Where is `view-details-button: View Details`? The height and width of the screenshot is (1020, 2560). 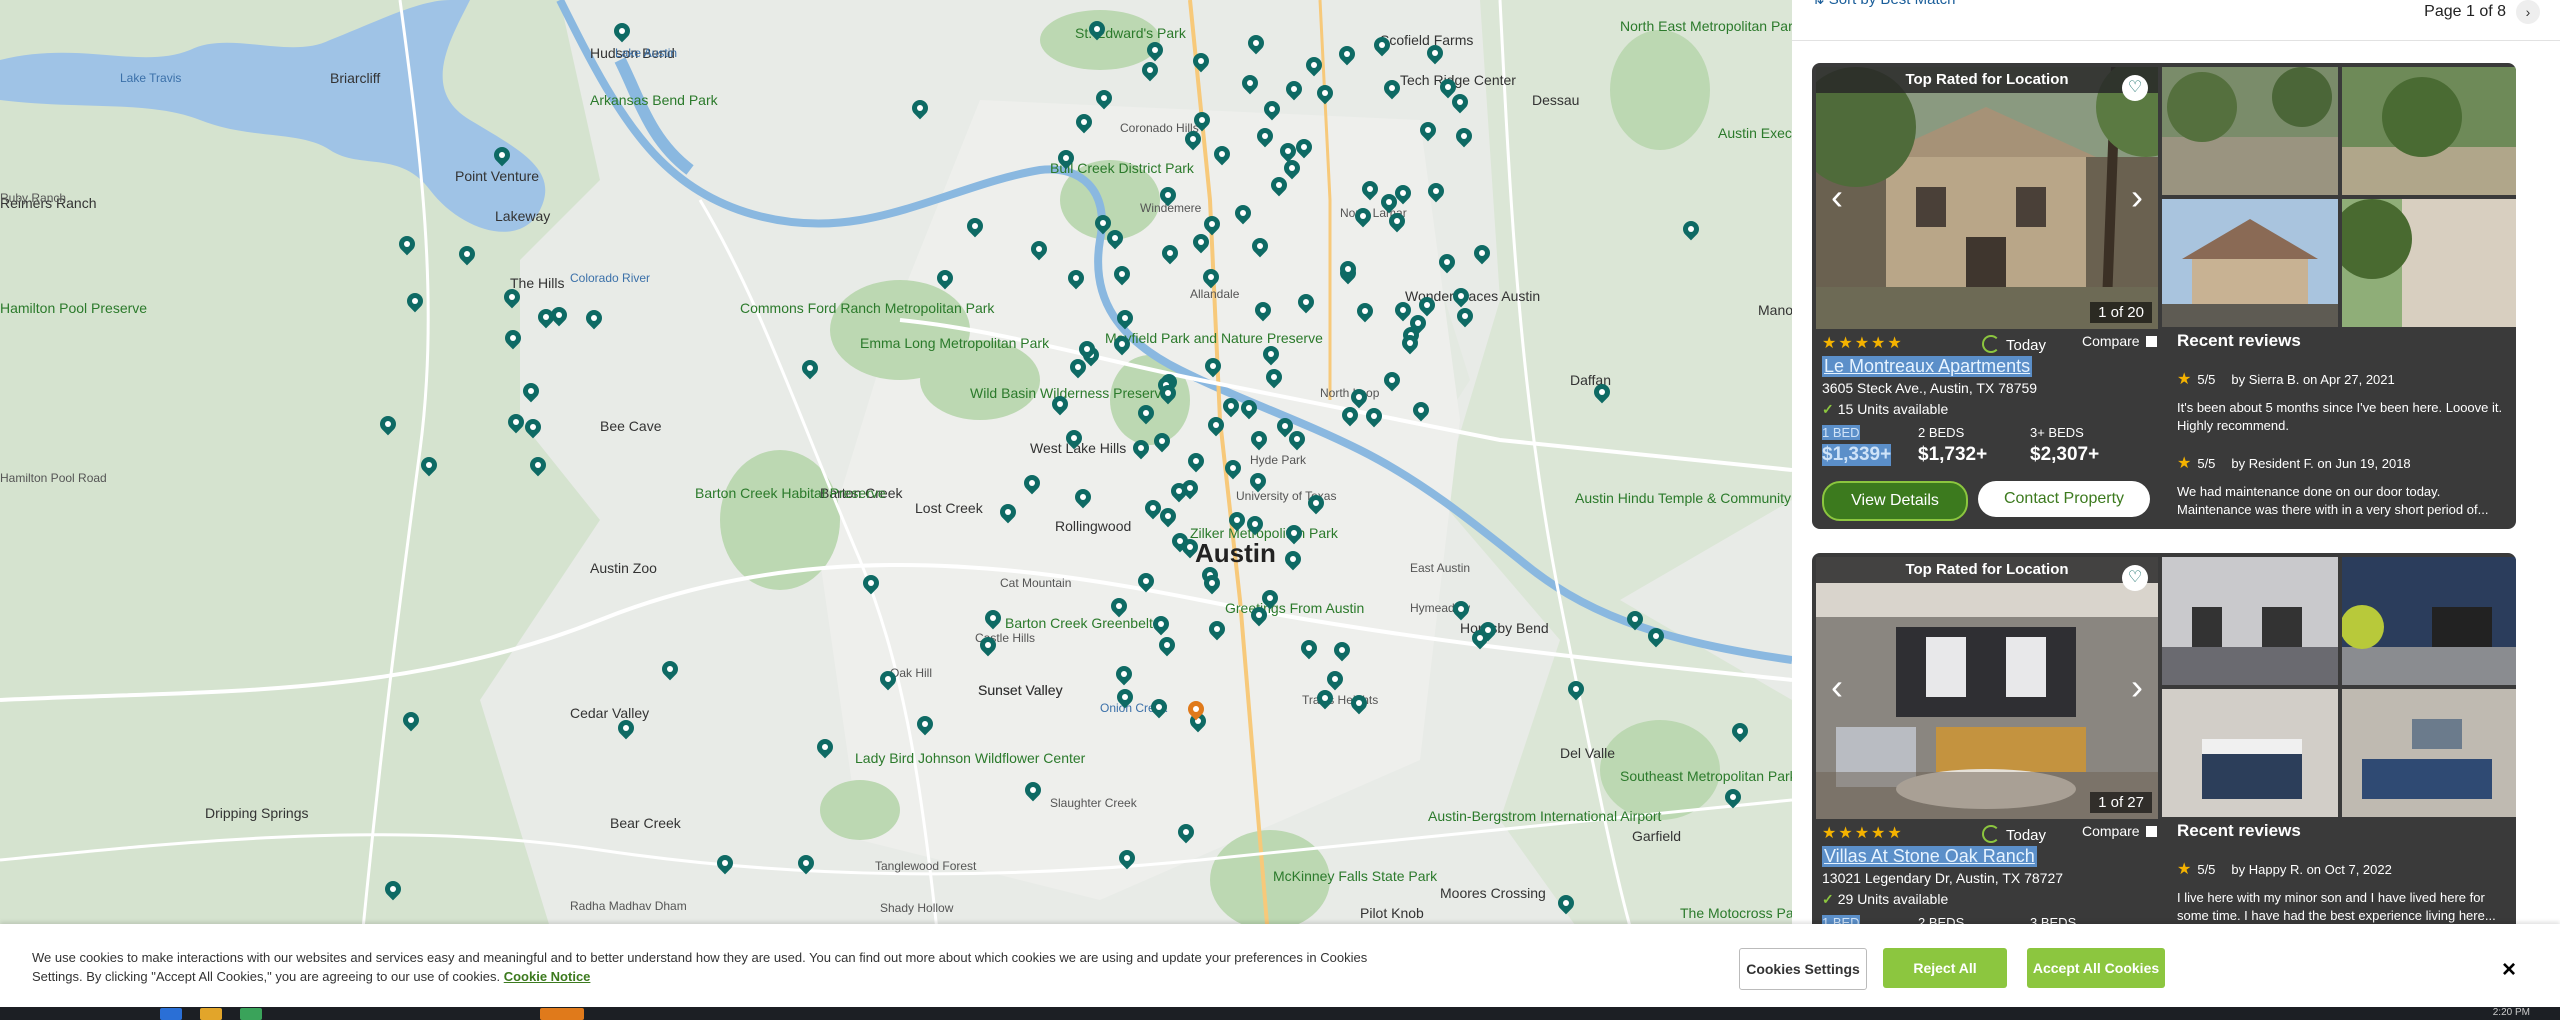 view-details-button: View Details is located at coordinates (1895, 501).